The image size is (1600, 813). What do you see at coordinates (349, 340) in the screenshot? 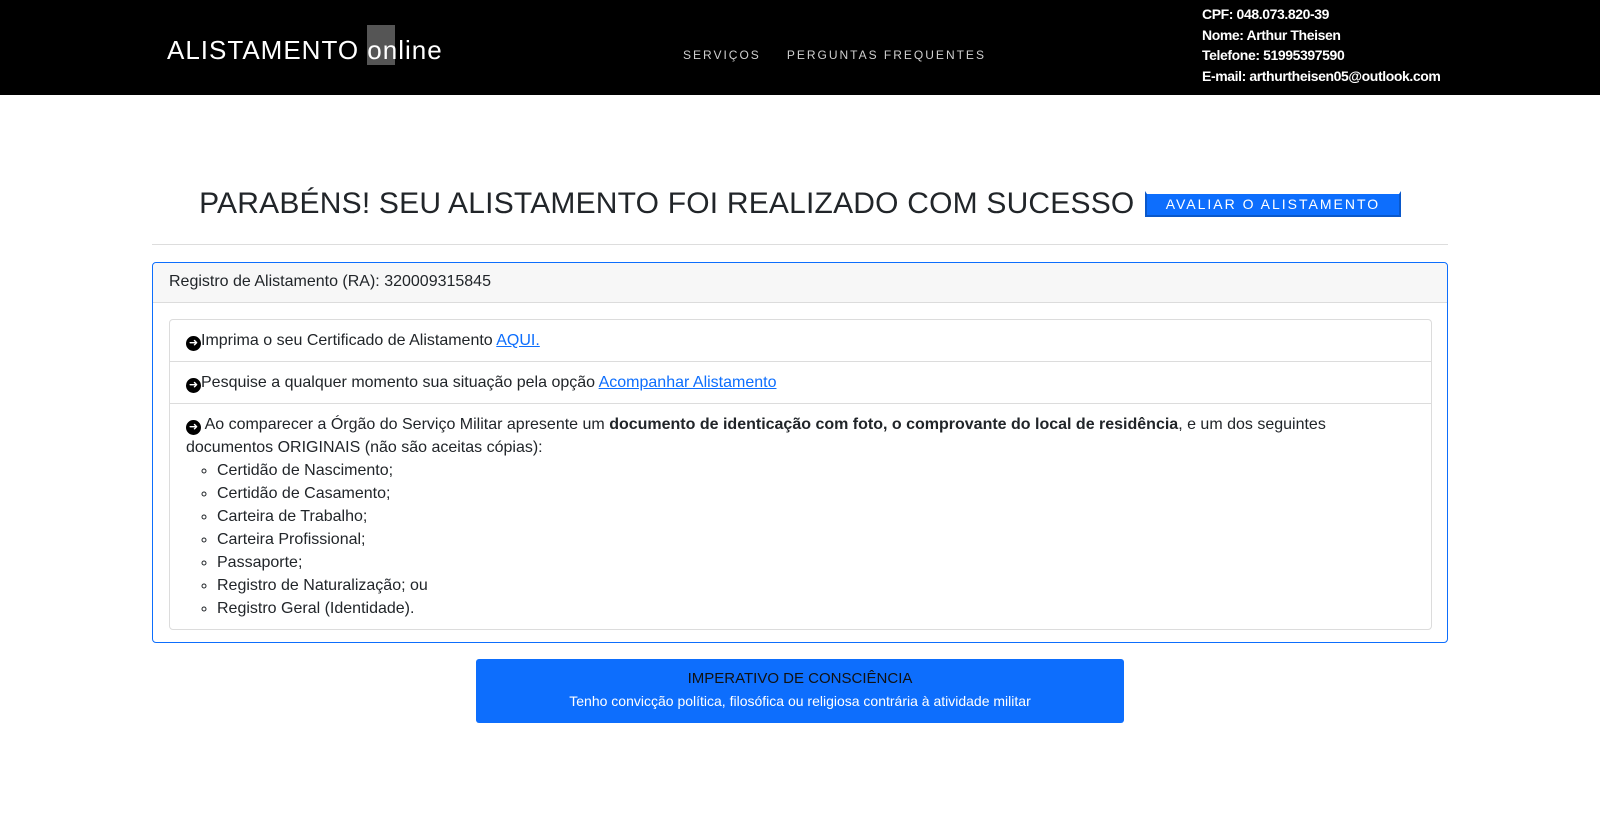
I see `print-certificate-text: Imprima o seu Certificado de Alistamento` at bounding box center [349, 340].